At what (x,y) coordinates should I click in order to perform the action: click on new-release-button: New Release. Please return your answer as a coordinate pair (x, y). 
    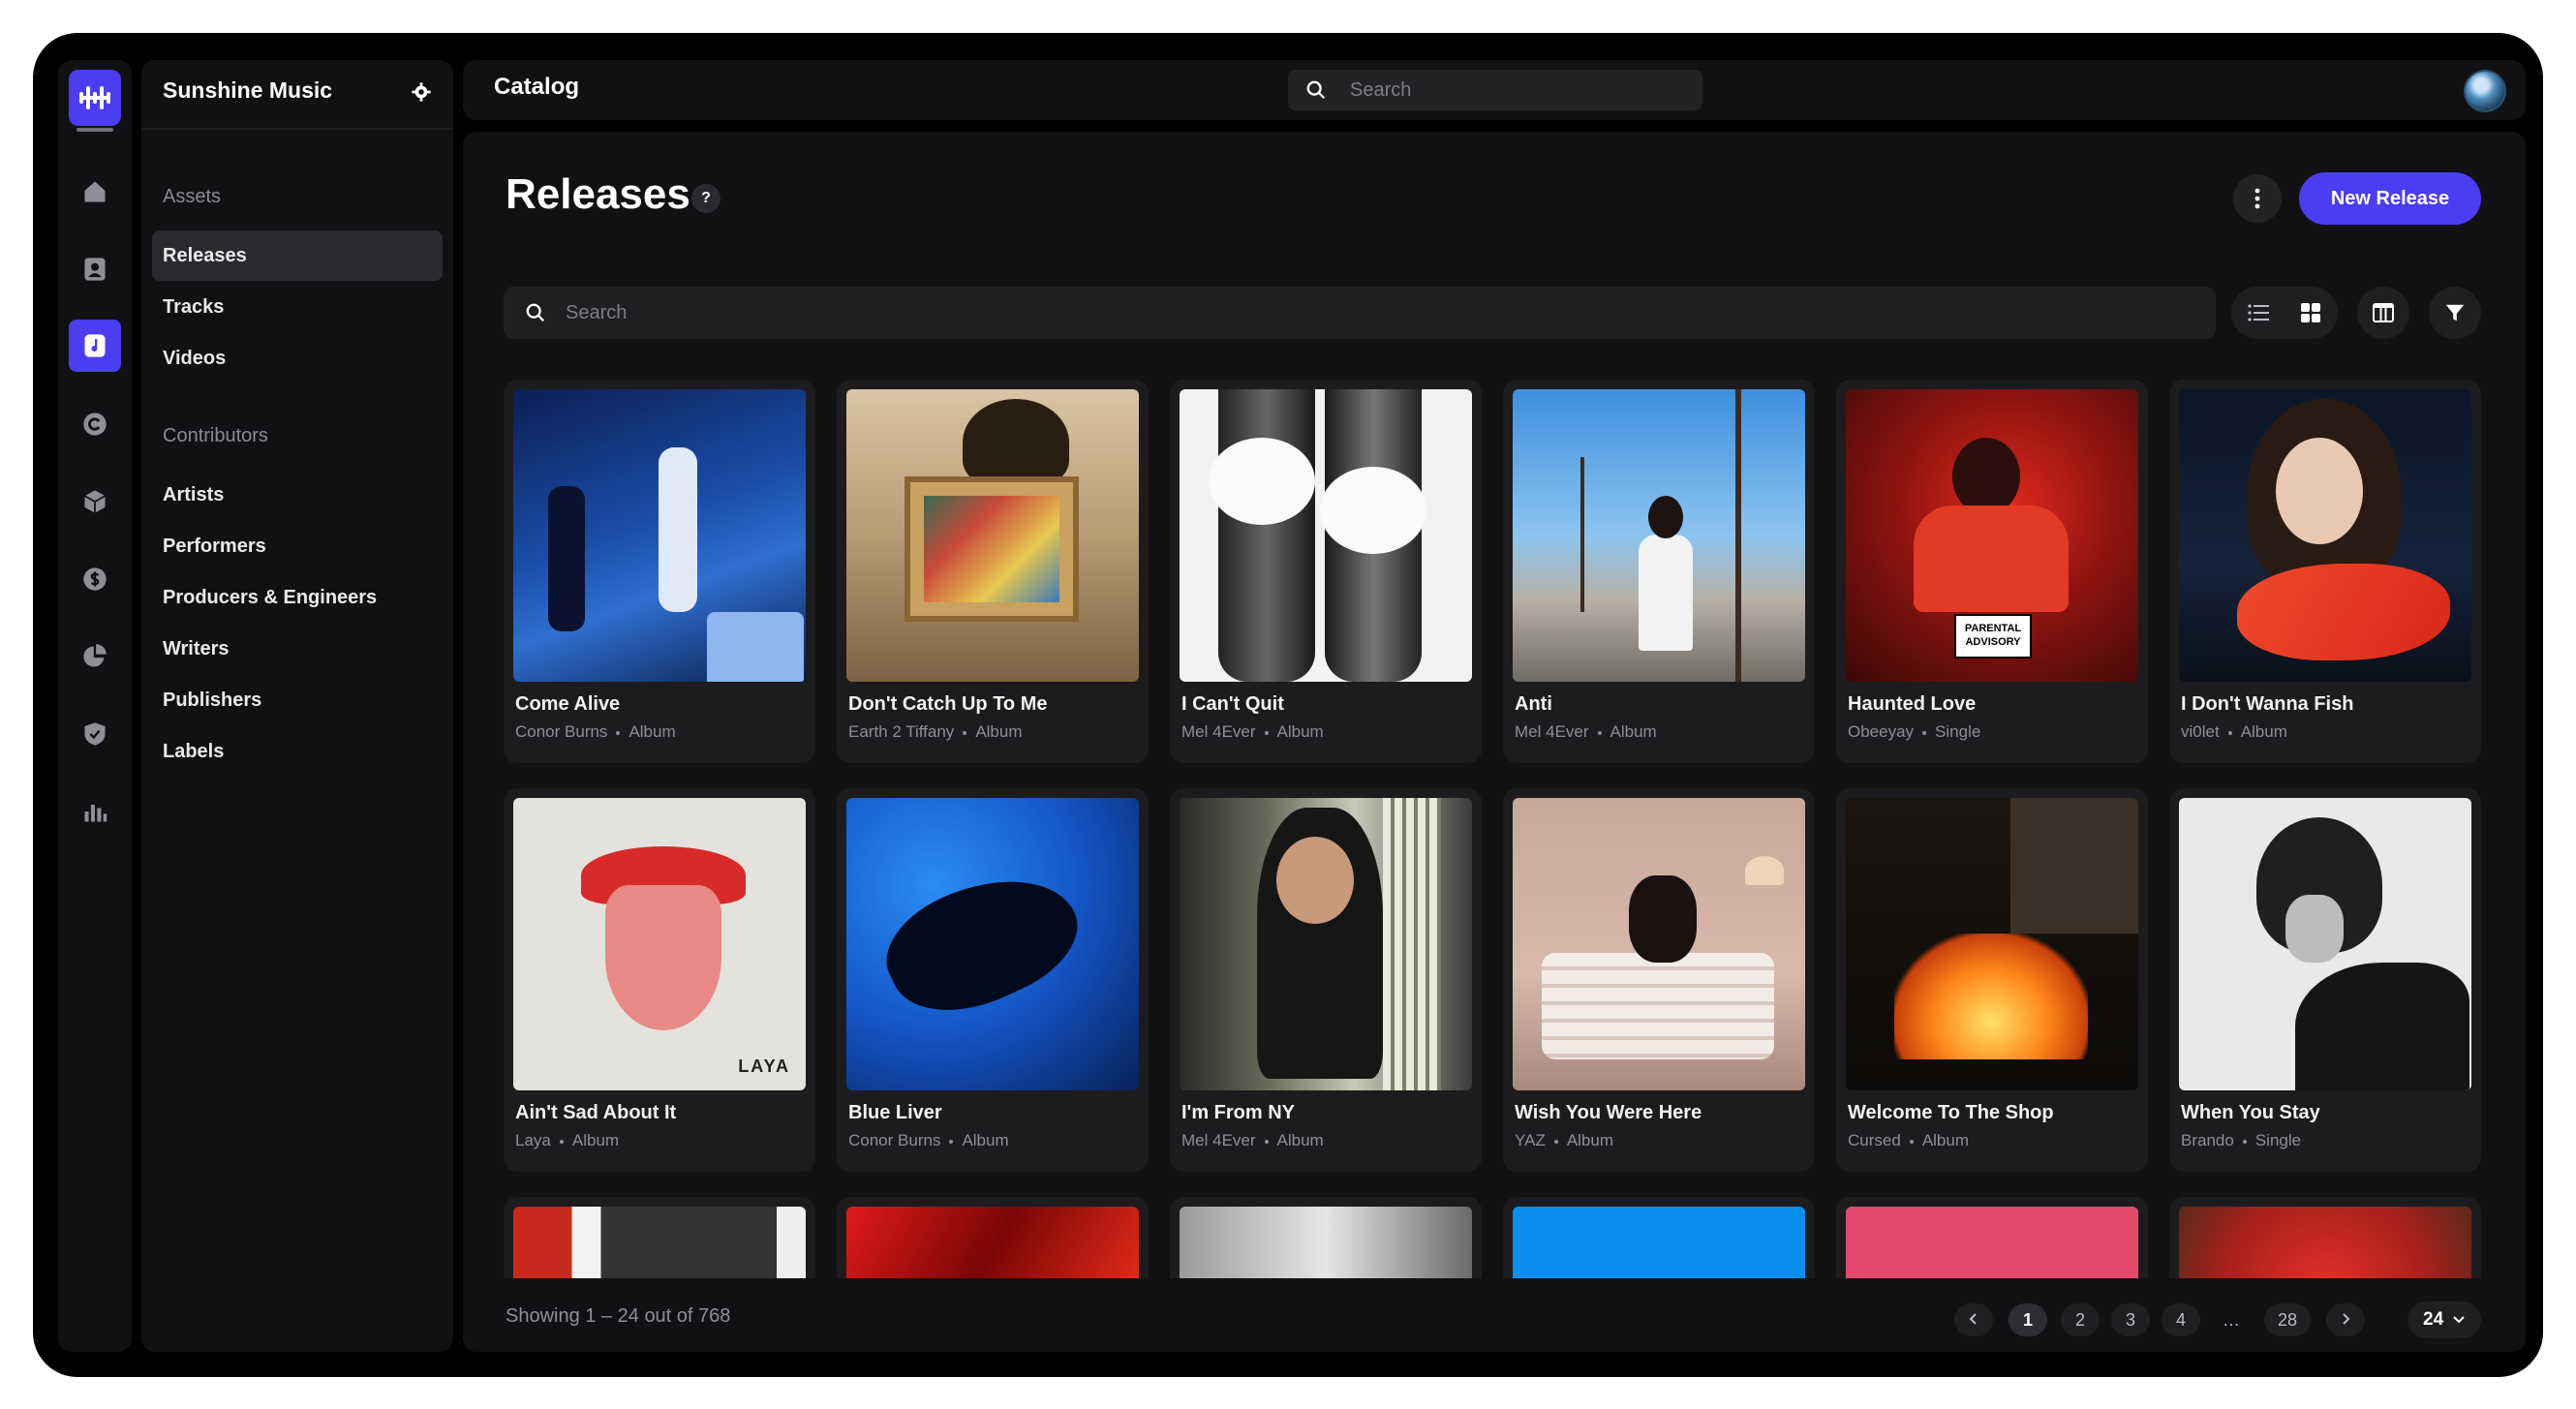
    Looking at the image, I should click on (2390, 199).